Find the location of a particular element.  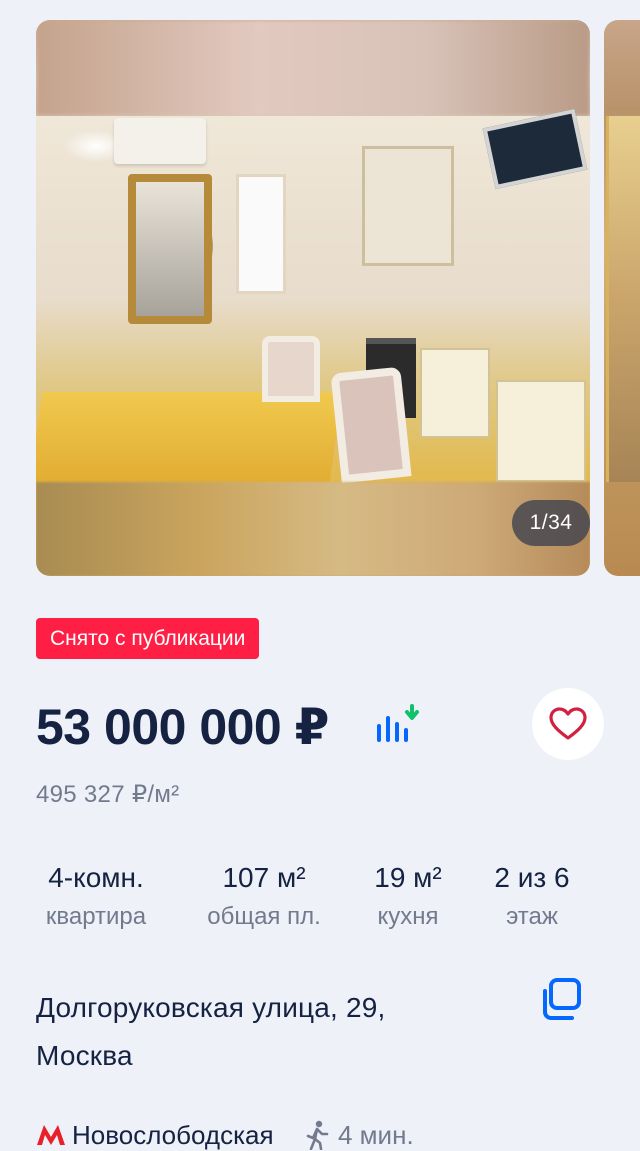

spec-total-area: 107 м² общая пл. is located at coordinates (264, 897).